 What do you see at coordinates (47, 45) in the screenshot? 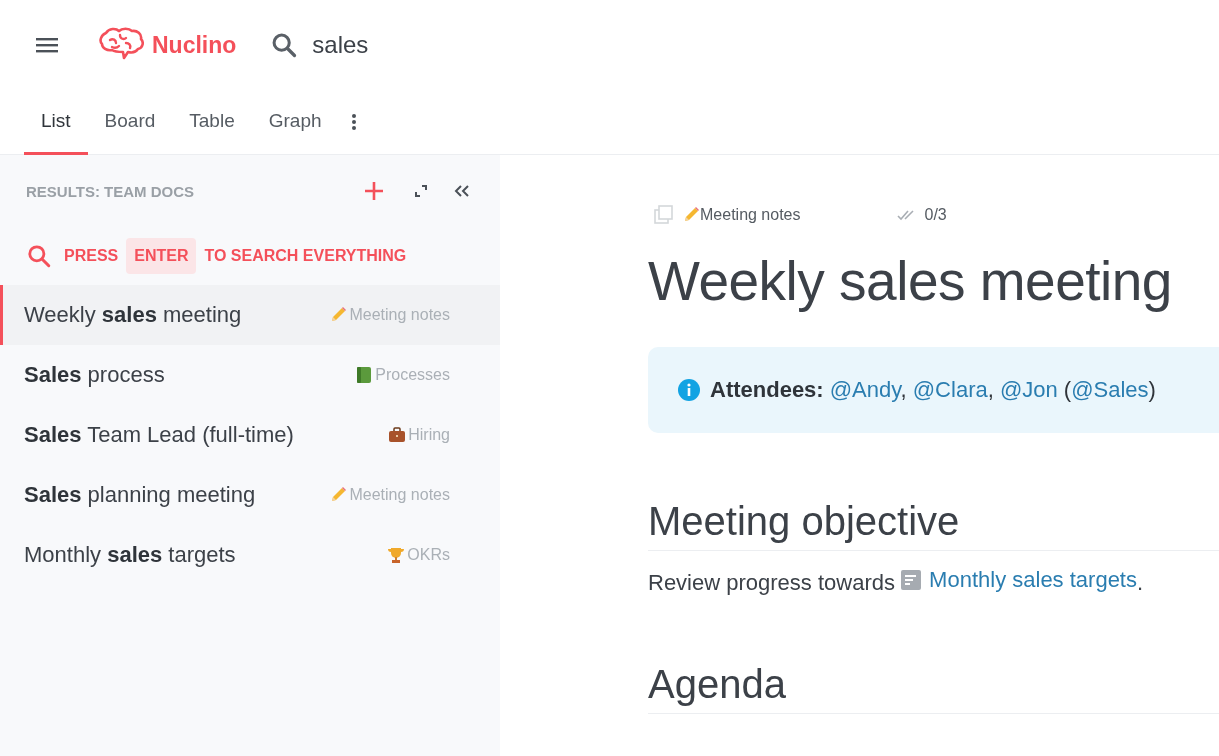
I see `menu-icon` at bounding box center [47, 45].